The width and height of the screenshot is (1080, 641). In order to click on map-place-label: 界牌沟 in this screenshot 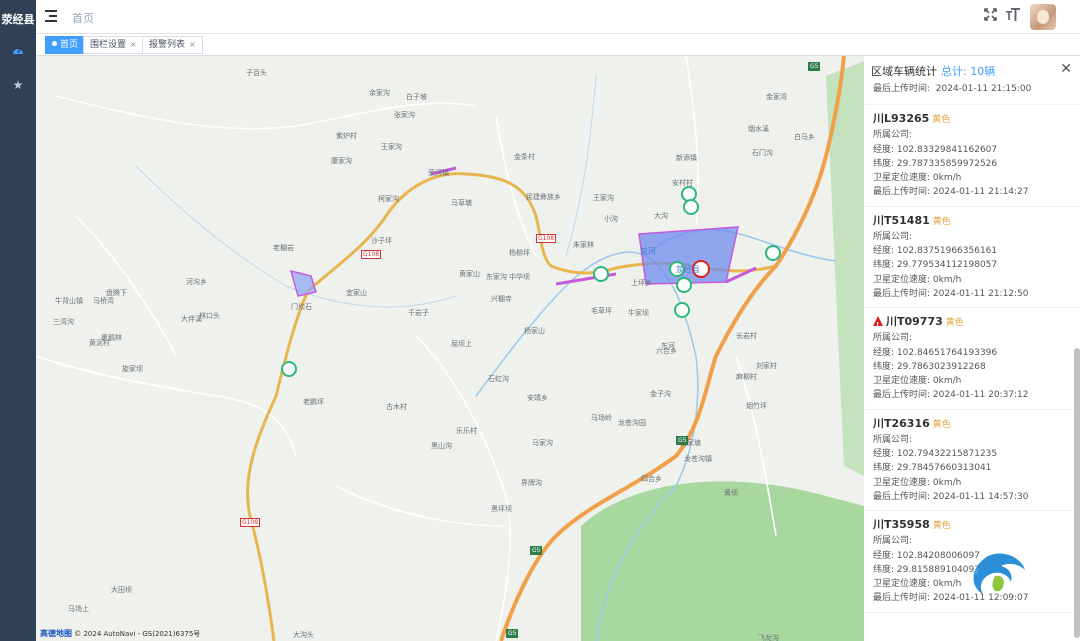, I will do `click(531, 483)`.